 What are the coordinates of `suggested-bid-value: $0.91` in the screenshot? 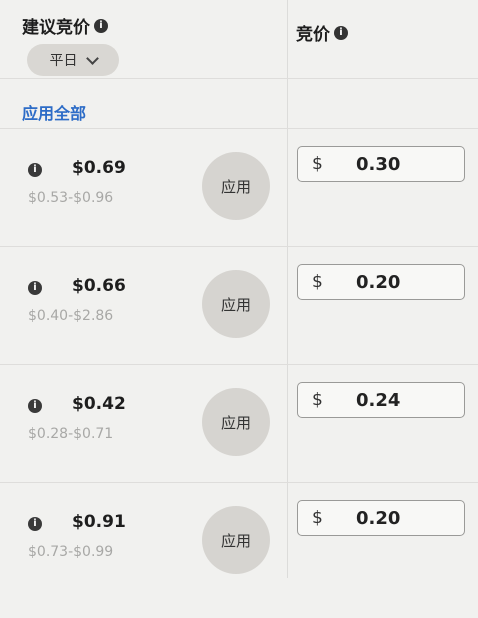 It's located at (99, 522).